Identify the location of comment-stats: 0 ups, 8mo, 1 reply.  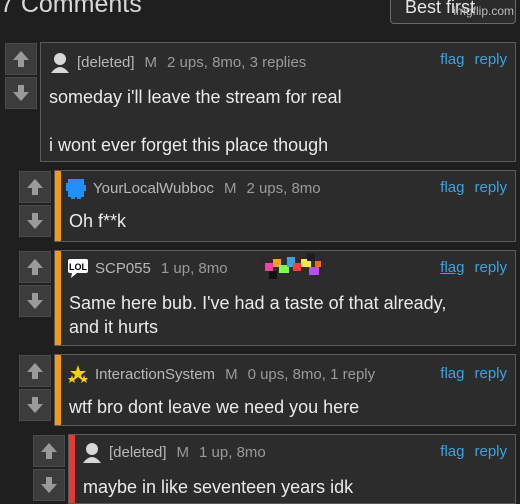
(311, 374).